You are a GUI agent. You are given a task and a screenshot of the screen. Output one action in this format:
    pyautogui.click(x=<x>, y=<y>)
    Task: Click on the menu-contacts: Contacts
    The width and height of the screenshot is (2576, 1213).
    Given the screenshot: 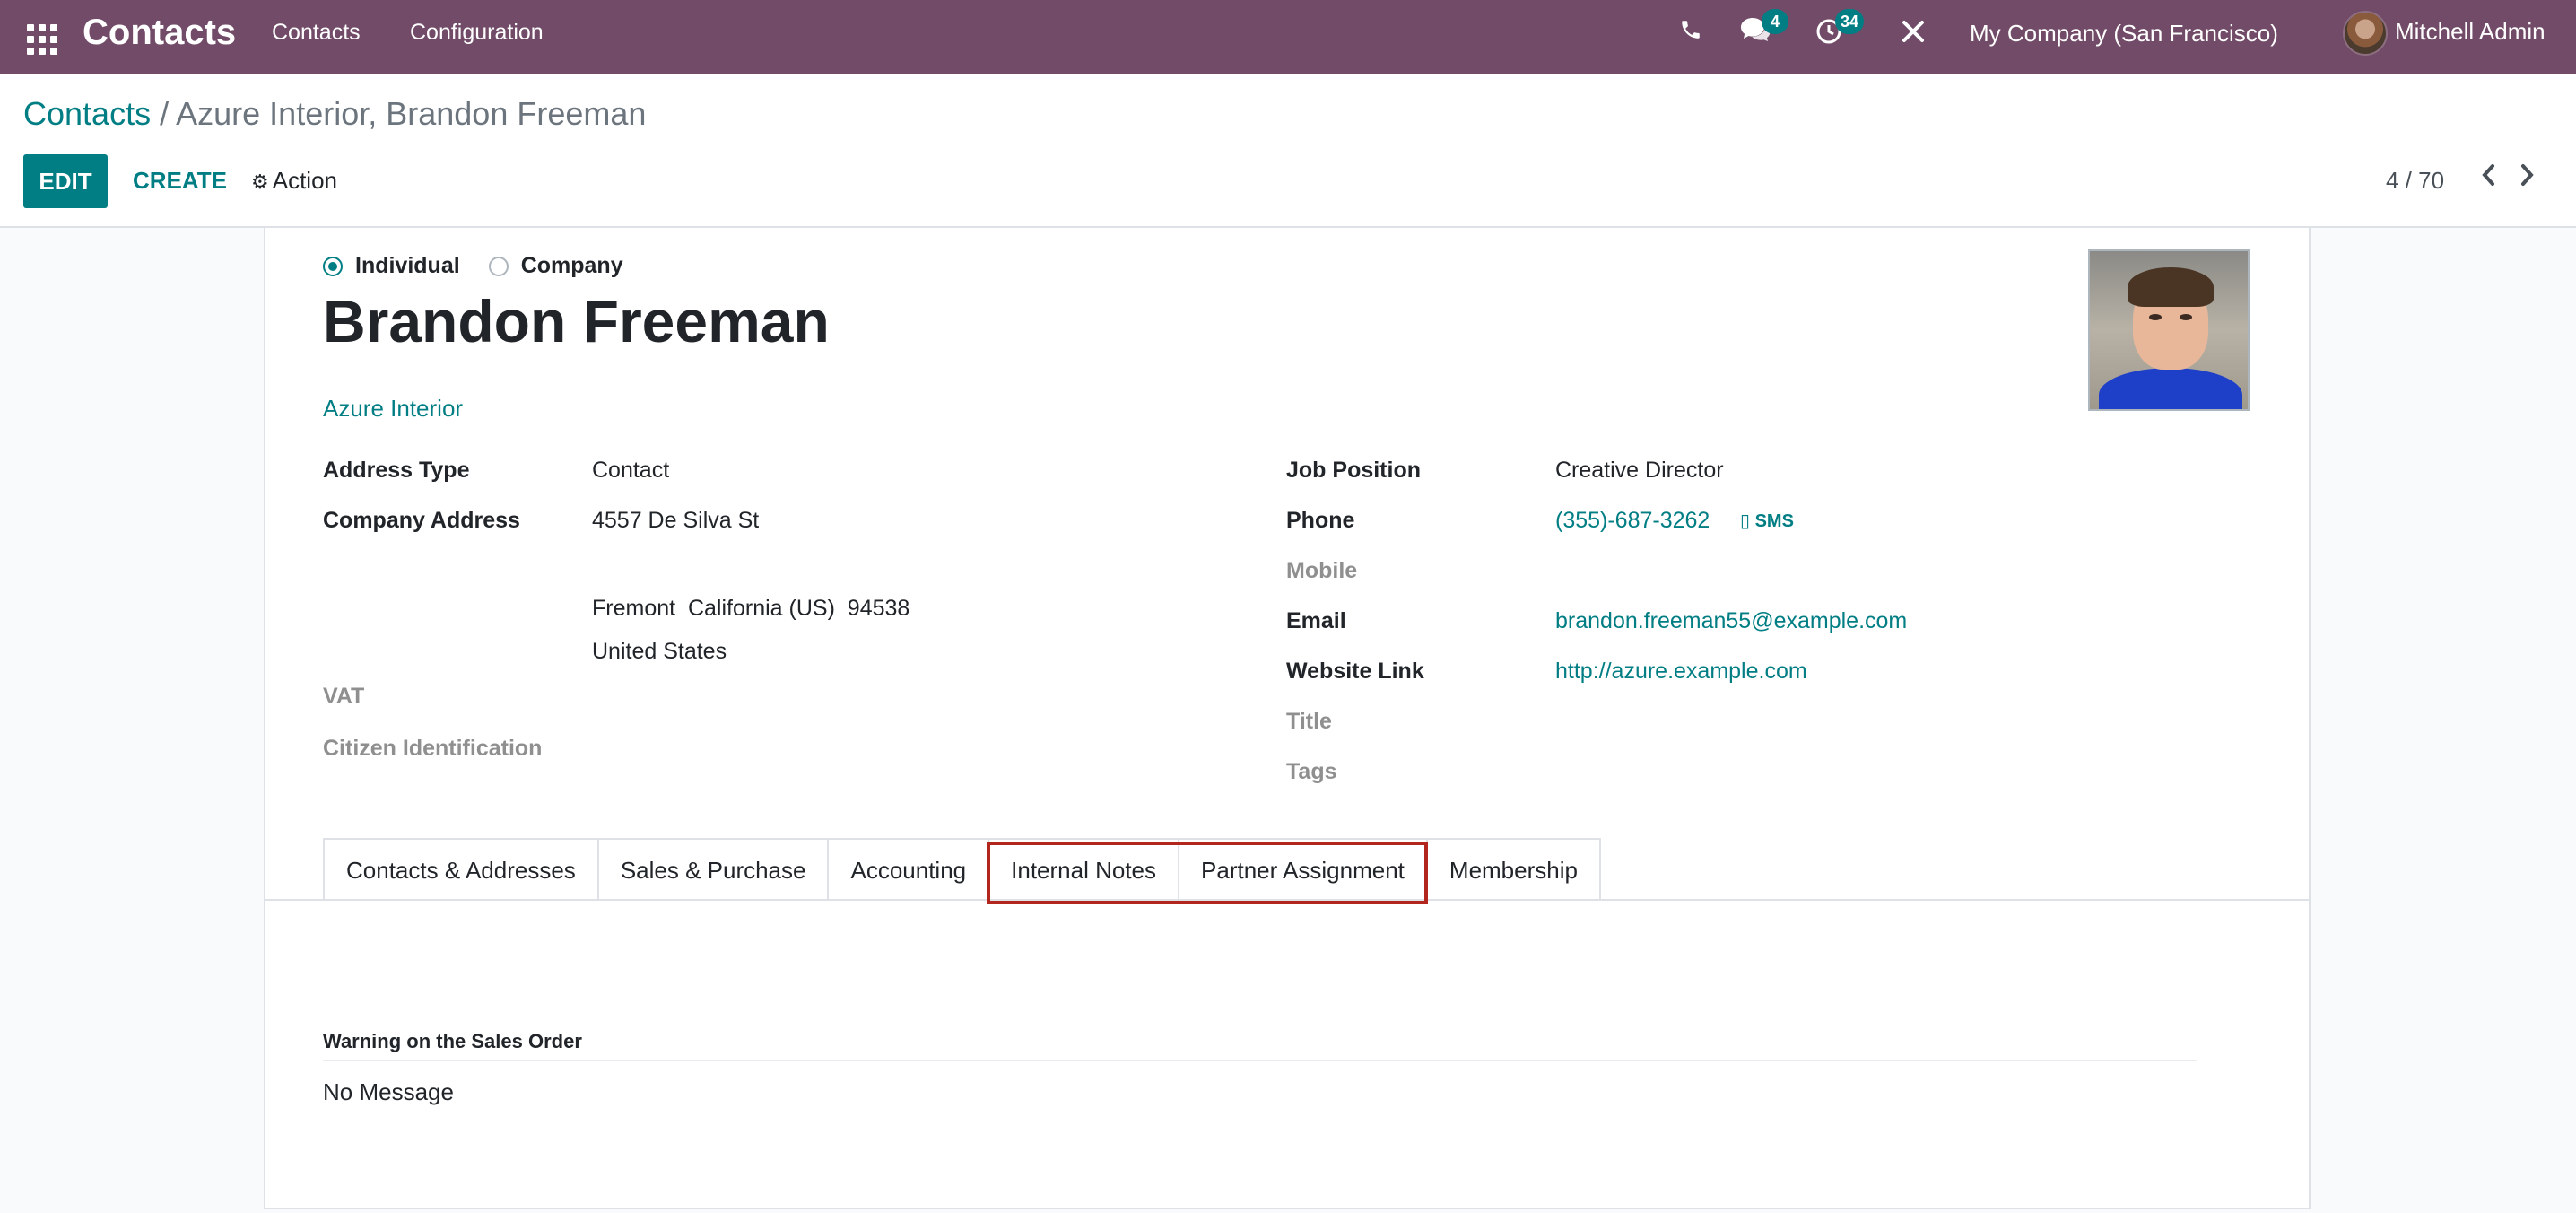 What is the action you would take?
    pyautogui.click(x=316, y=33)
    